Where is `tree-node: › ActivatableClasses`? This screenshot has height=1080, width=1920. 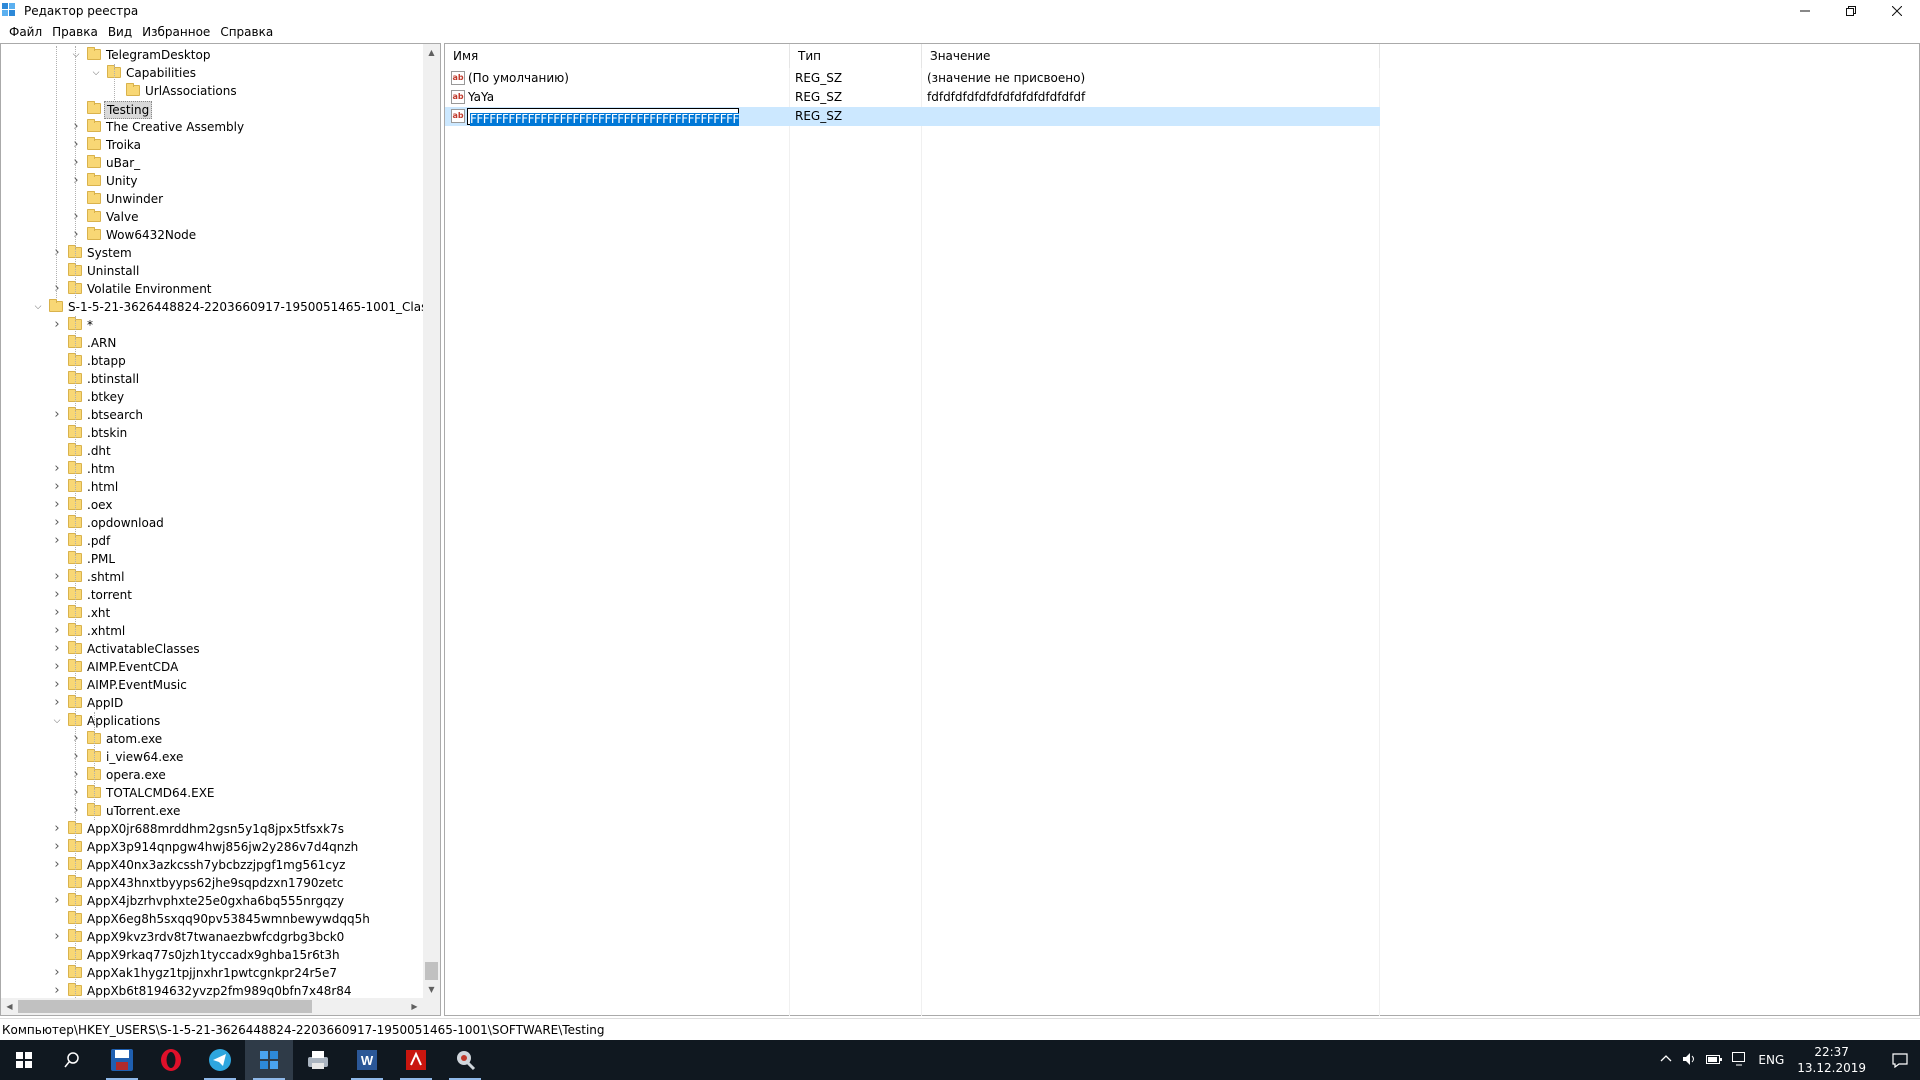
tree-node: › ActivatableClasses is located at coordinates (211, 649).